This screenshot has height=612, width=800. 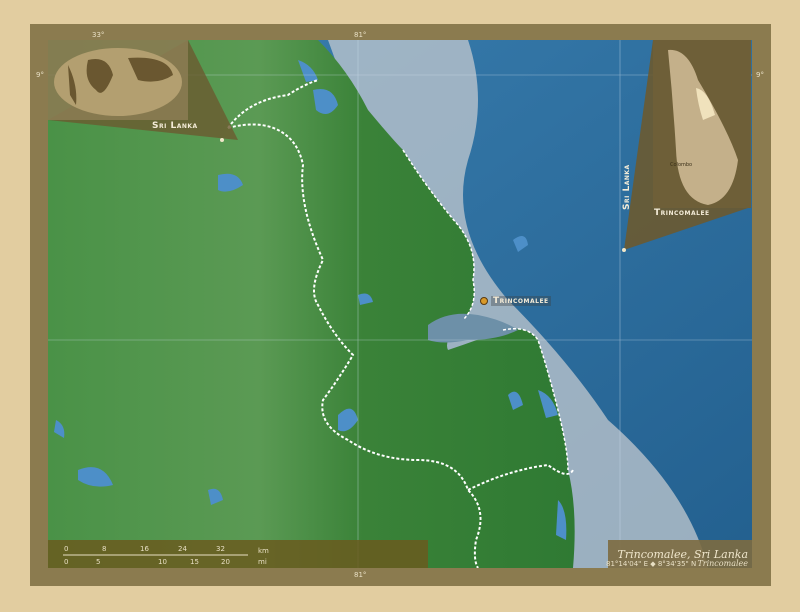 What do you see at coordinates (104, 549) in the screenshot?
I see `scale-top-1: 8` at bounding box center [104, 549].